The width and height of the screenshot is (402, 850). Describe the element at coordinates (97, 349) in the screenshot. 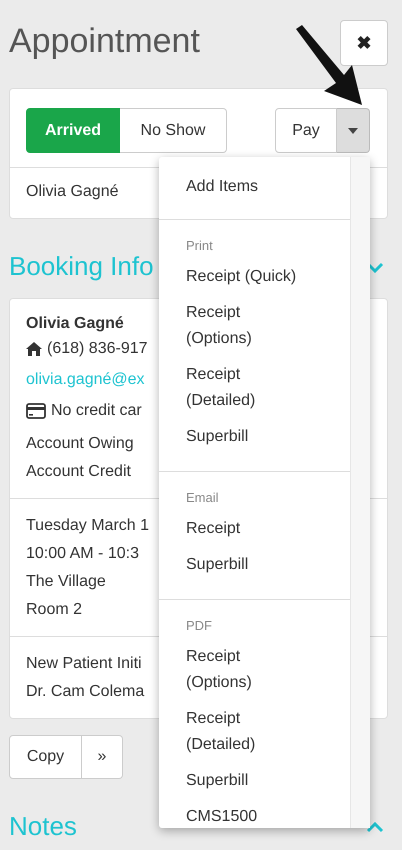

I see `phone-number: (618) 836-917` at that location.